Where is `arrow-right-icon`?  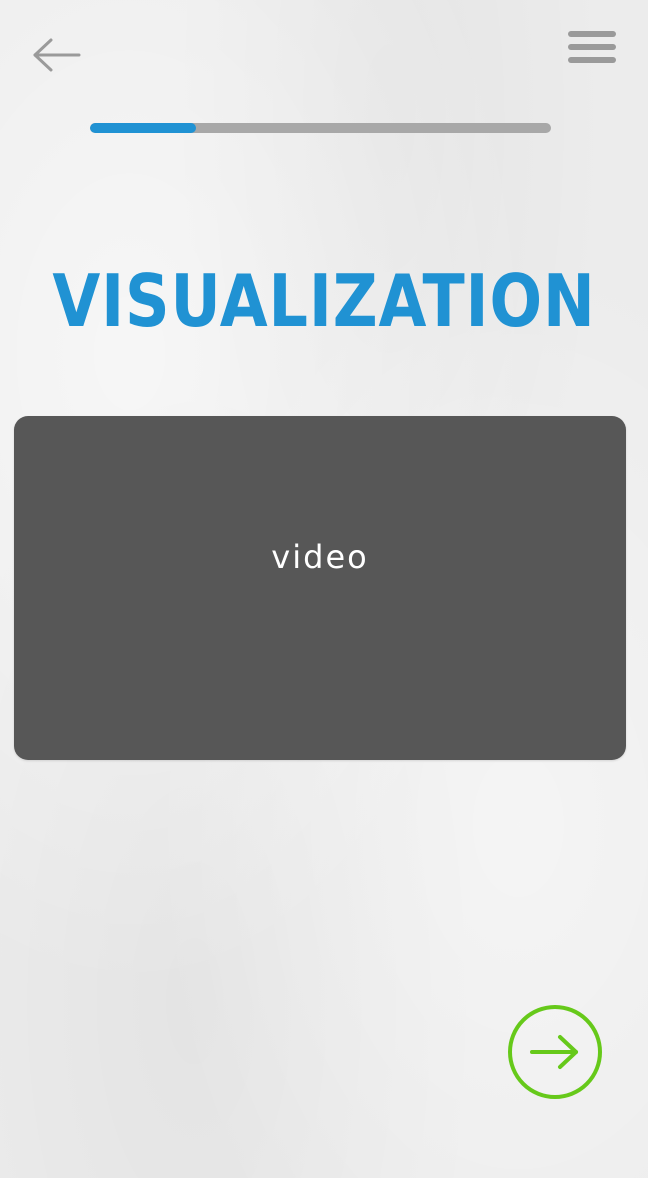
arrow-right-icon is located at coordinates (554, 1052).